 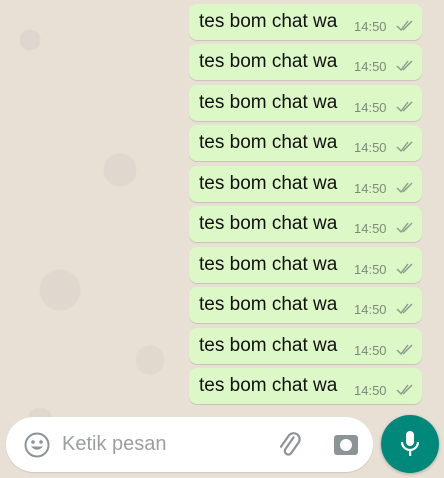 I want to click on paperclip-icon, so click(x=291, y=446).